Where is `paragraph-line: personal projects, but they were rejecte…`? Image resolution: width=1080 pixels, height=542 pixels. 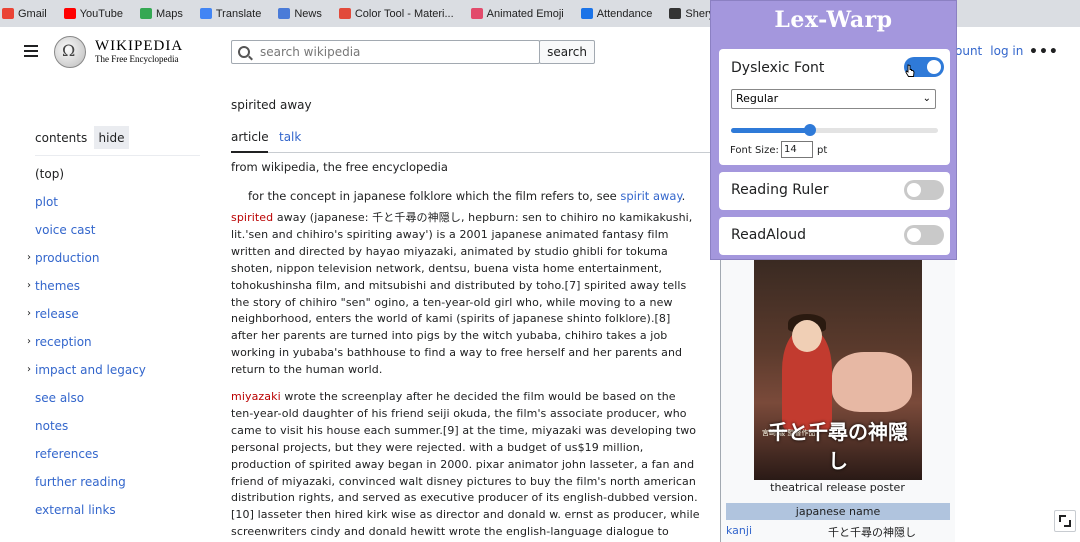
paragraph-line: personal projects, but they were rejecte… is located at coordinates (437, 447).